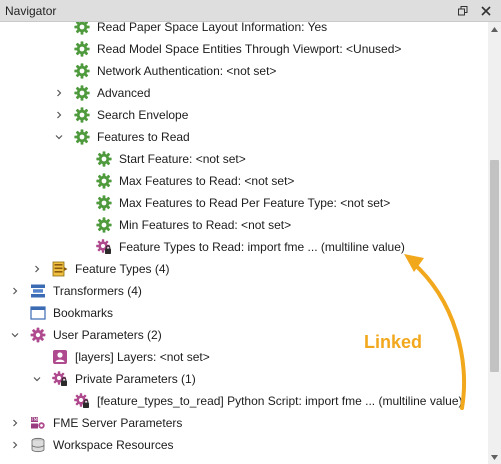  I want to click on caret-down-icon, so click(494, 457).